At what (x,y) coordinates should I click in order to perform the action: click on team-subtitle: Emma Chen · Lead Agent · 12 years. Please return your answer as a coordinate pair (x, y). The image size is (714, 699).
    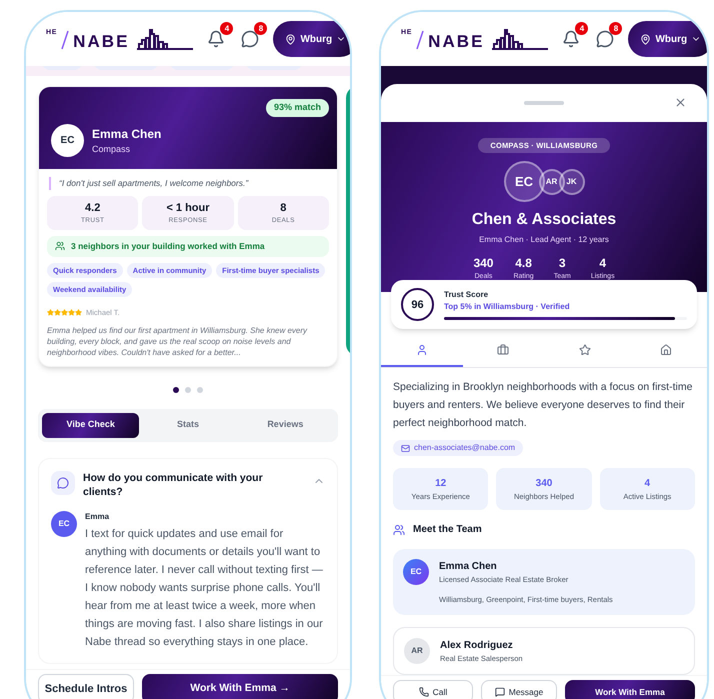
    Looking at the image, I should click on (544, 240).